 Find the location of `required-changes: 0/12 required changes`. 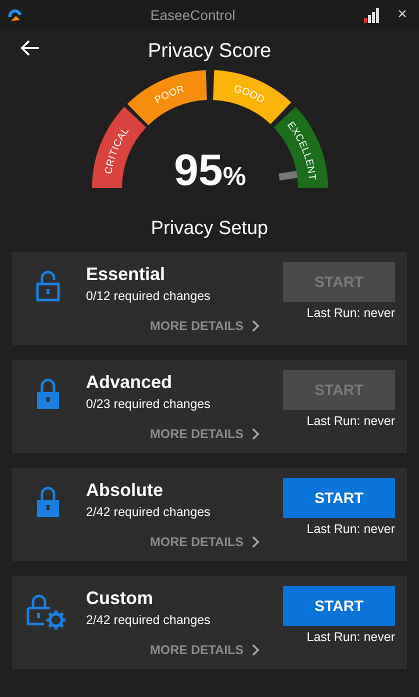

required-changes: 0/12 required changes is located at coordinates (149, 296).